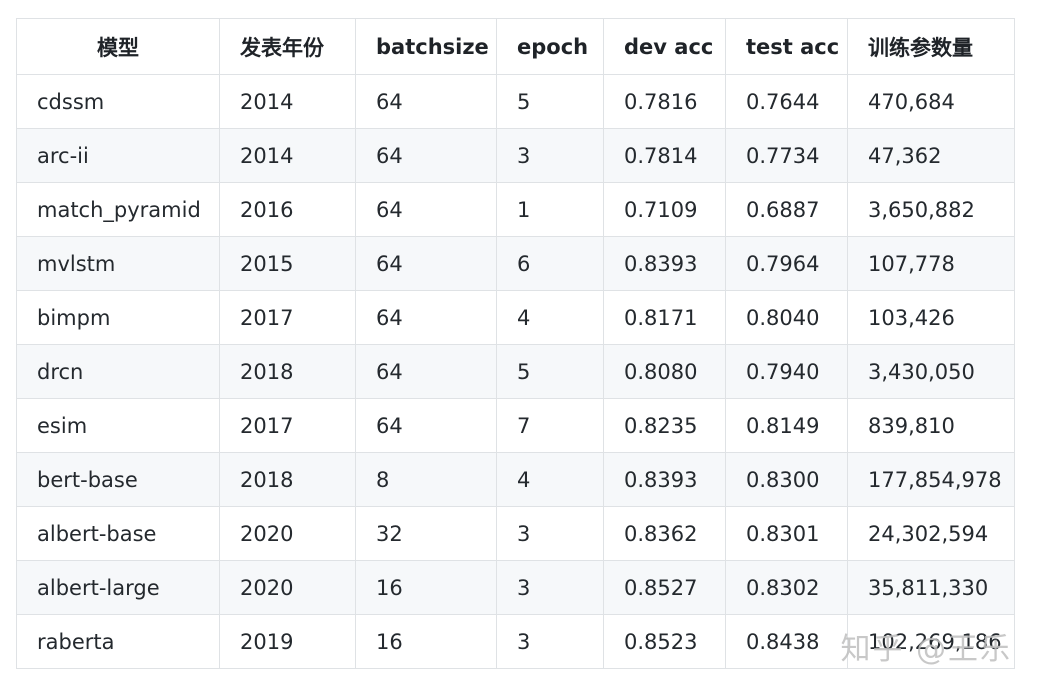 Image resolution: width=1038 pixels, height=690 pixels. I want to click on cell-epoch: 6, so click(550, 263).